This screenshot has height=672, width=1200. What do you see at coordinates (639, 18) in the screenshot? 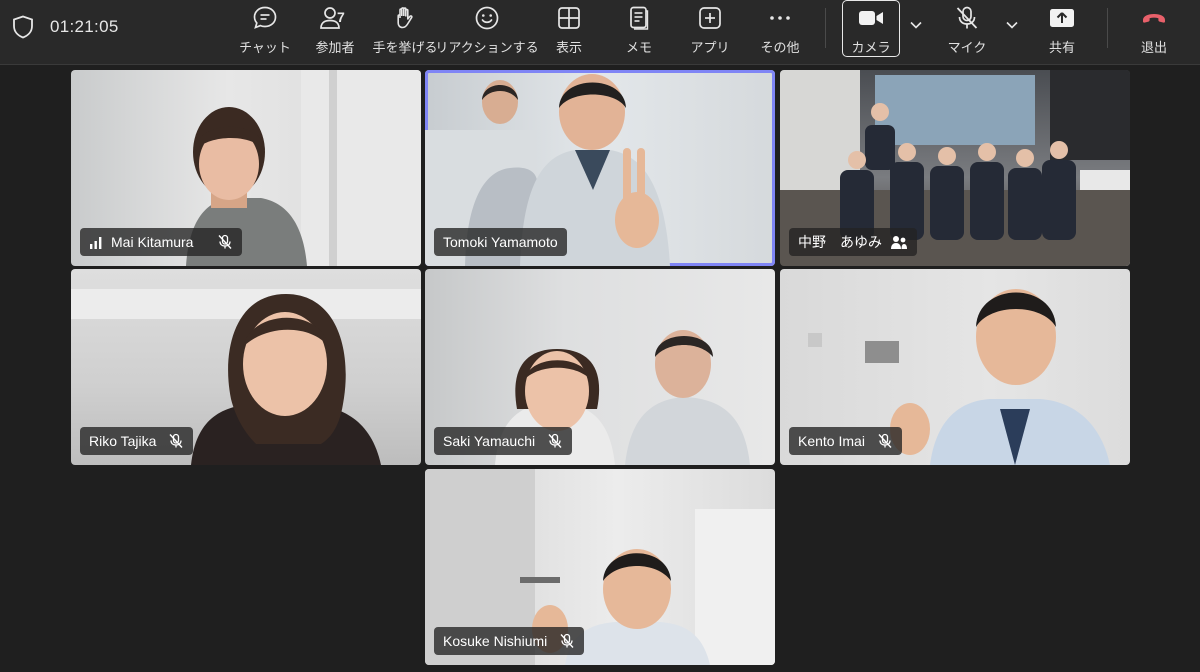
I see `notes-icon` at bounding box center [639, 18].